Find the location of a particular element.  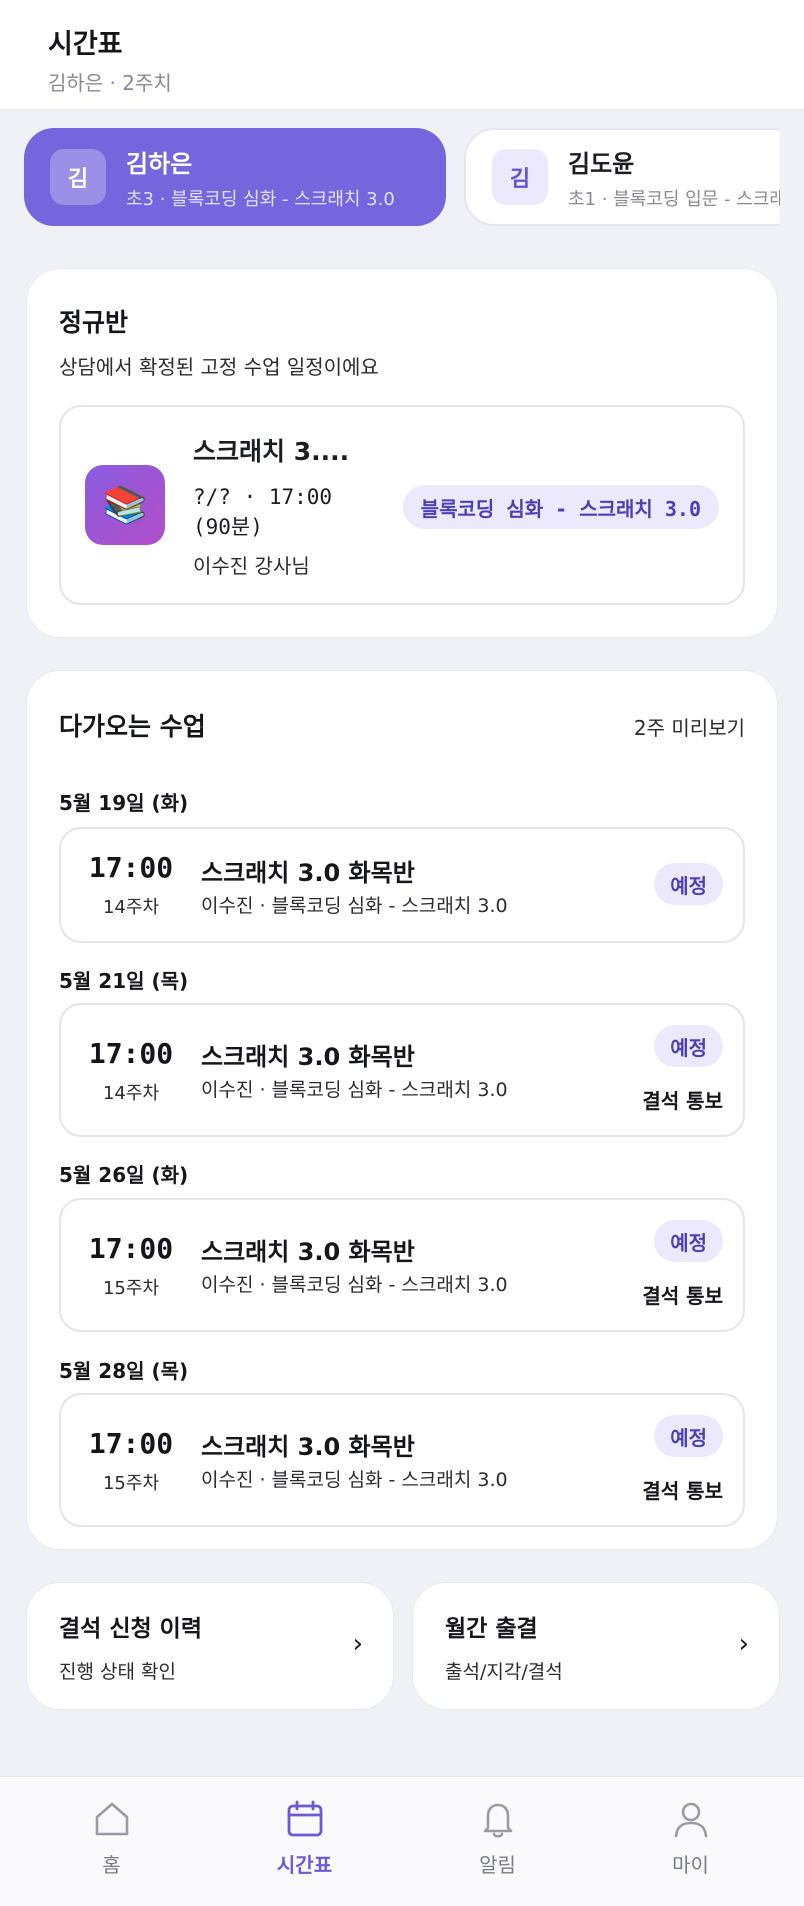

student-name: 김도윤 is located at coordinates (601, 163).